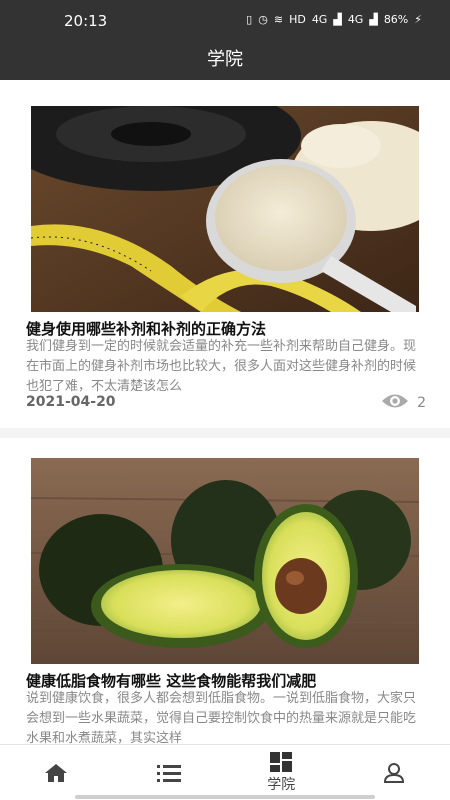  What do you see at coordinates (396, 19) in the screenshot?
I see `battery-level: 86%` at bounding box center [396, 19].